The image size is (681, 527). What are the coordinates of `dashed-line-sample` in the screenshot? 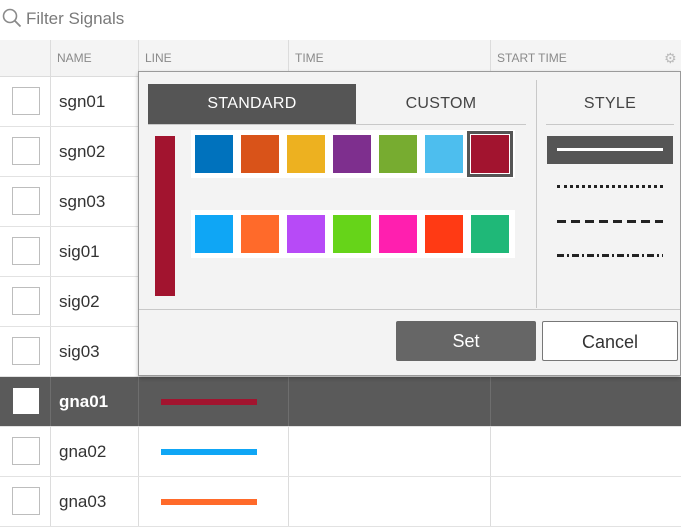 It's located at (610, 221).